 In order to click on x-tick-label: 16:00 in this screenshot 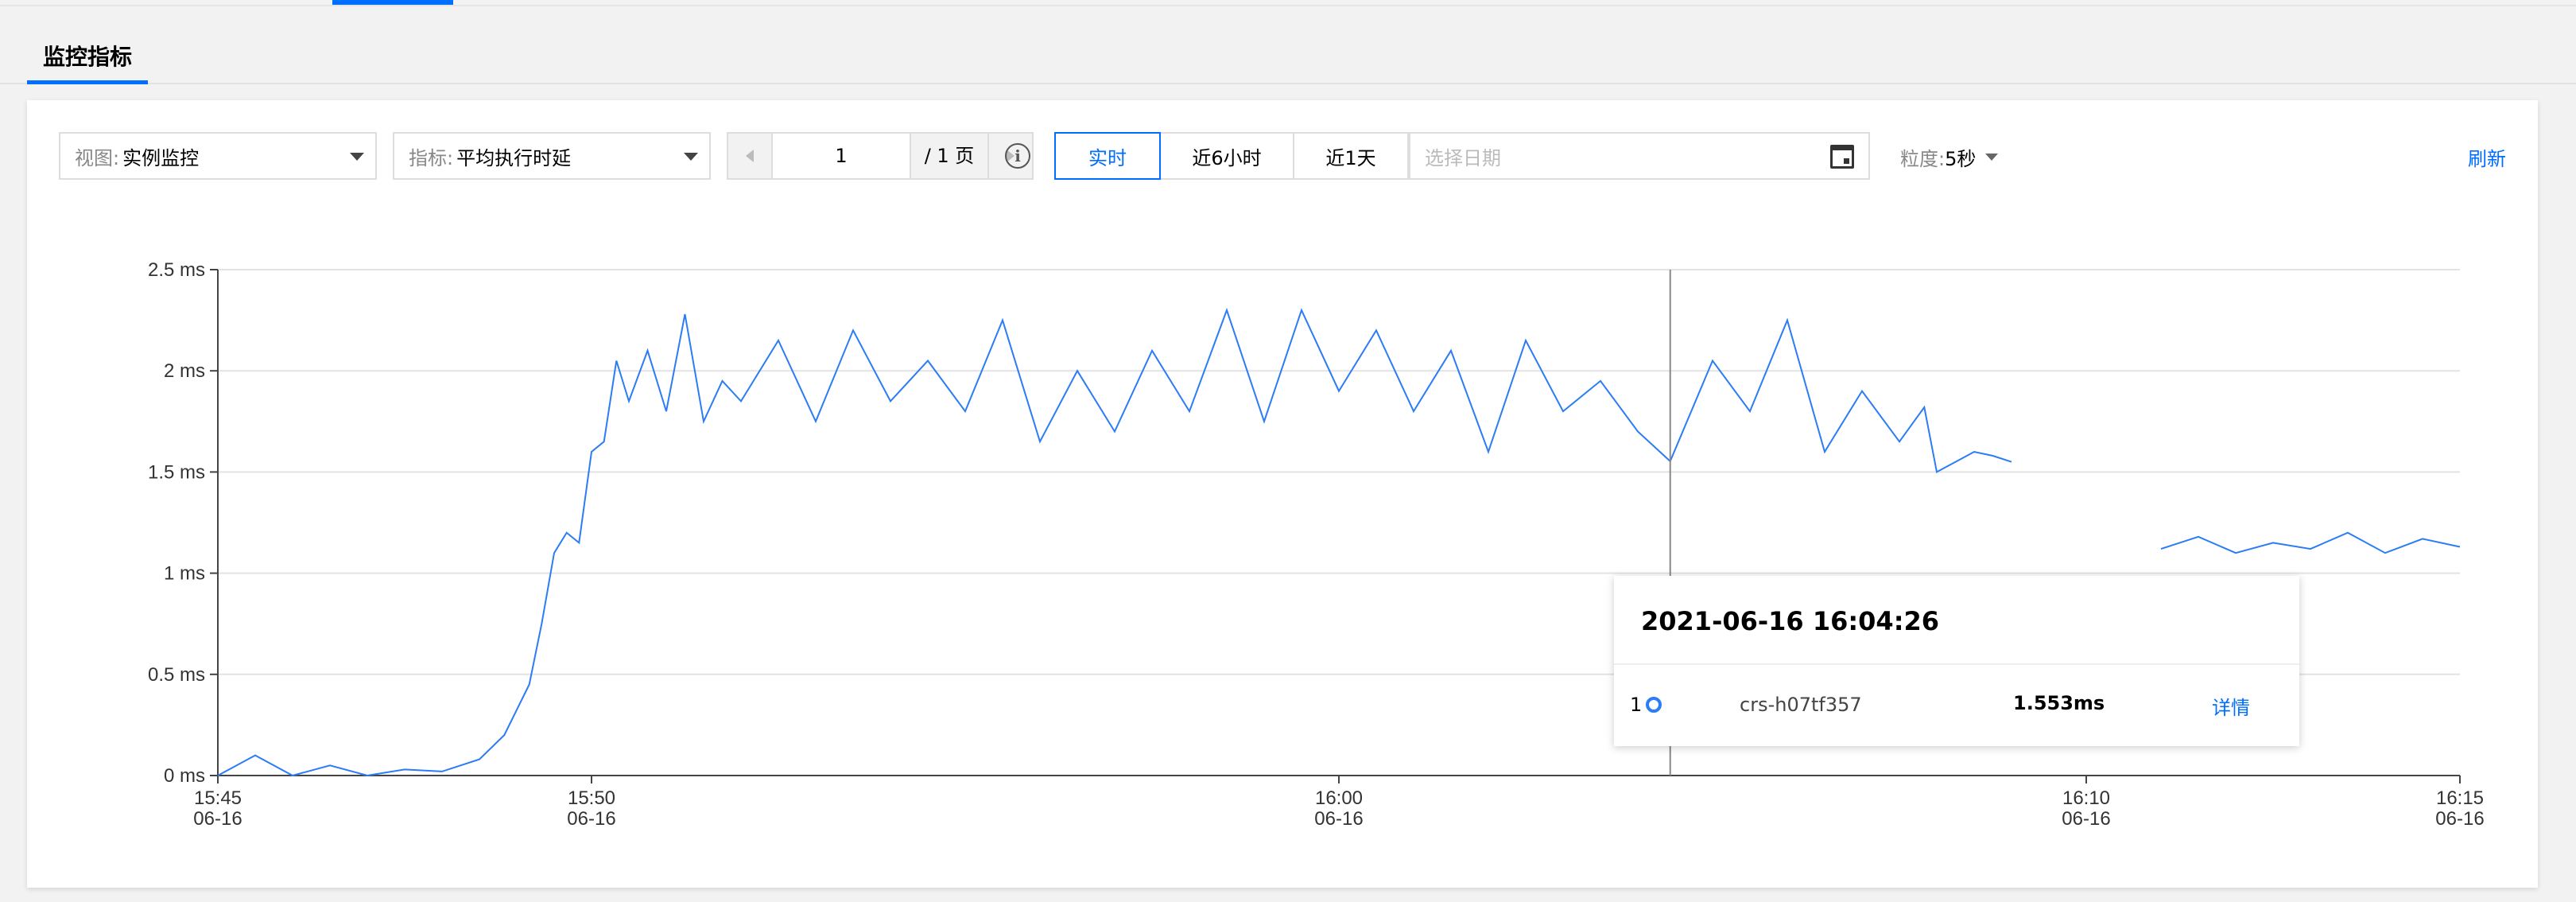, I will do `click(1339, 798)`.